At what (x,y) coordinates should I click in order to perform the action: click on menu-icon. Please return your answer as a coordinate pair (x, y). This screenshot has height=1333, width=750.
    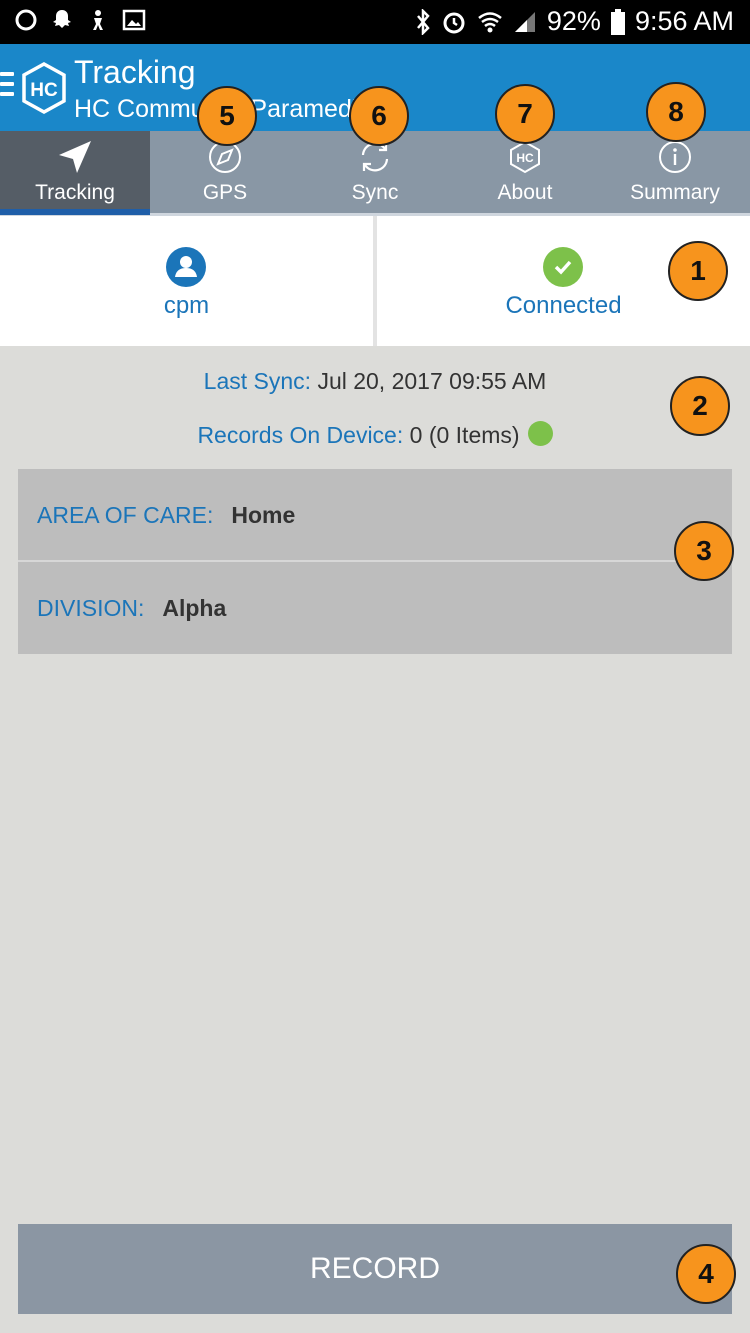
    Looking at the image, I should click on (7, 86).